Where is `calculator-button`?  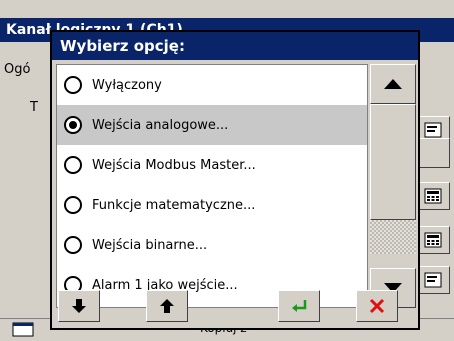 calculator-button is located at coordinates (433, 196).